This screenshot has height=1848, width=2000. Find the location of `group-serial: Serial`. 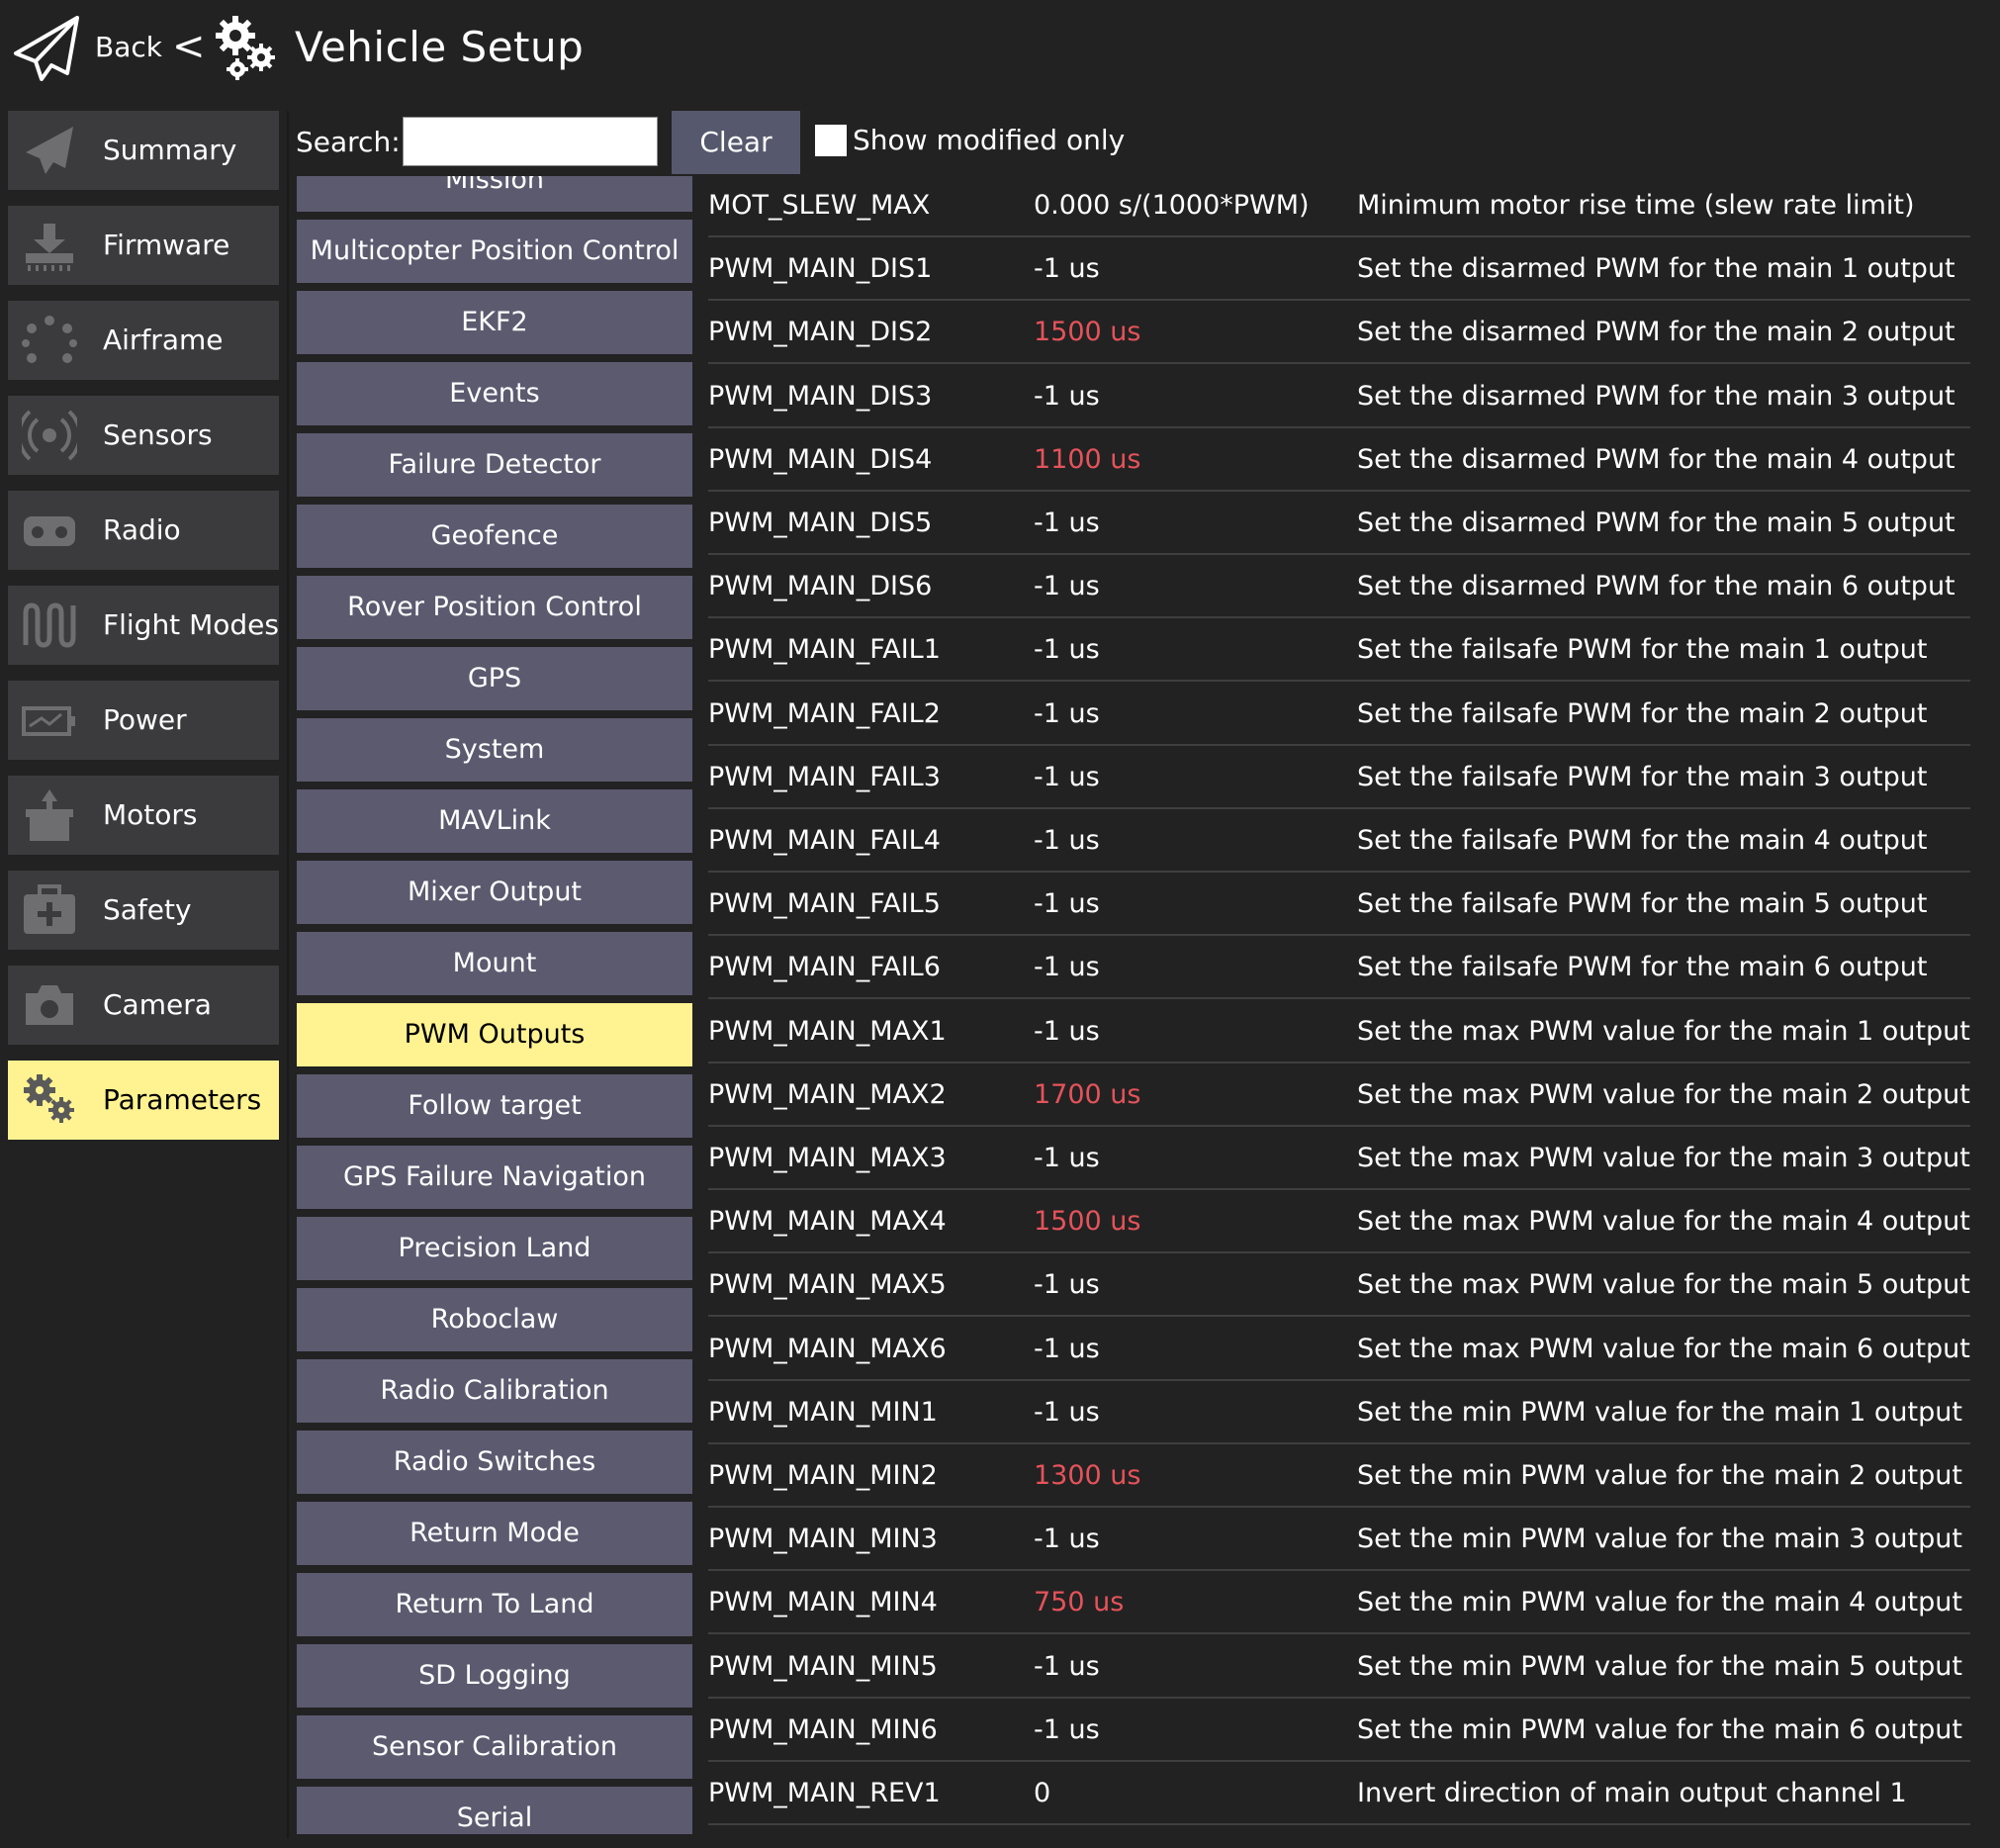

group-serial: Serial is located at coordinates (494, 1811).